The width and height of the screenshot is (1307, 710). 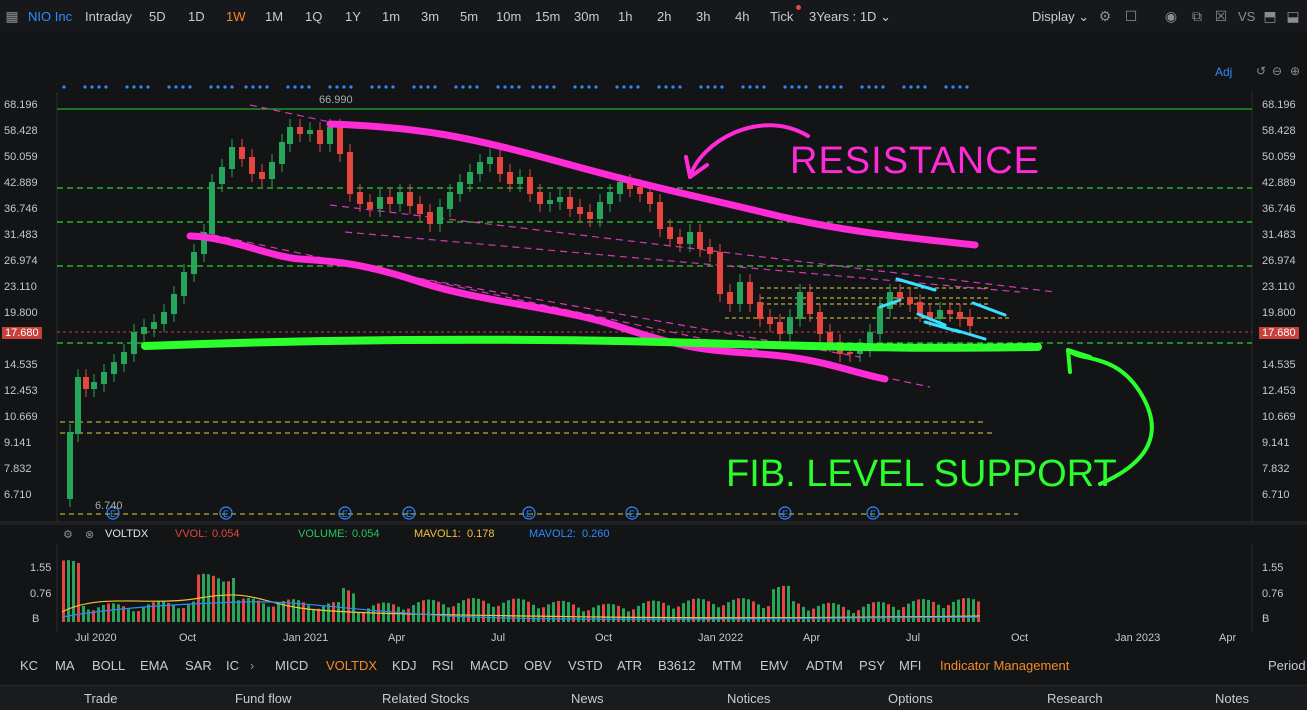 What do you see at coordinates (774, 665) in the screenshot?
I see `tab-emv: EMV` at bounding box center [774, 665].